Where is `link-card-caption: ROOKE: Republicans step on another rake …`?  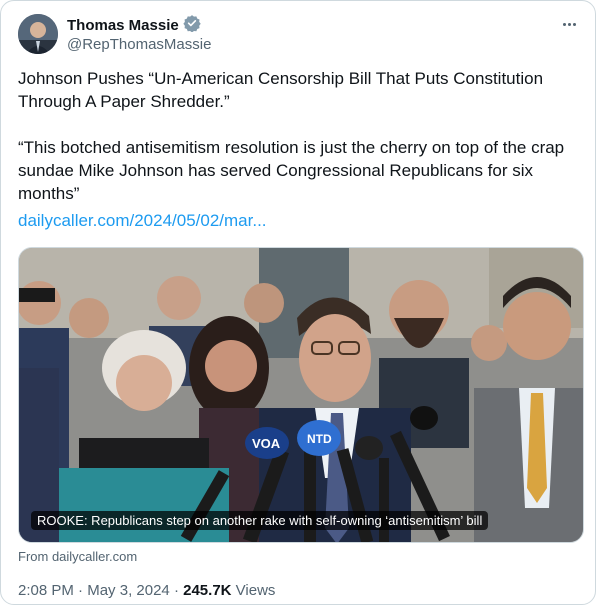 link-card-caption: ROOKE: Republicans step on another rake … is located at coordinates (260, 520).